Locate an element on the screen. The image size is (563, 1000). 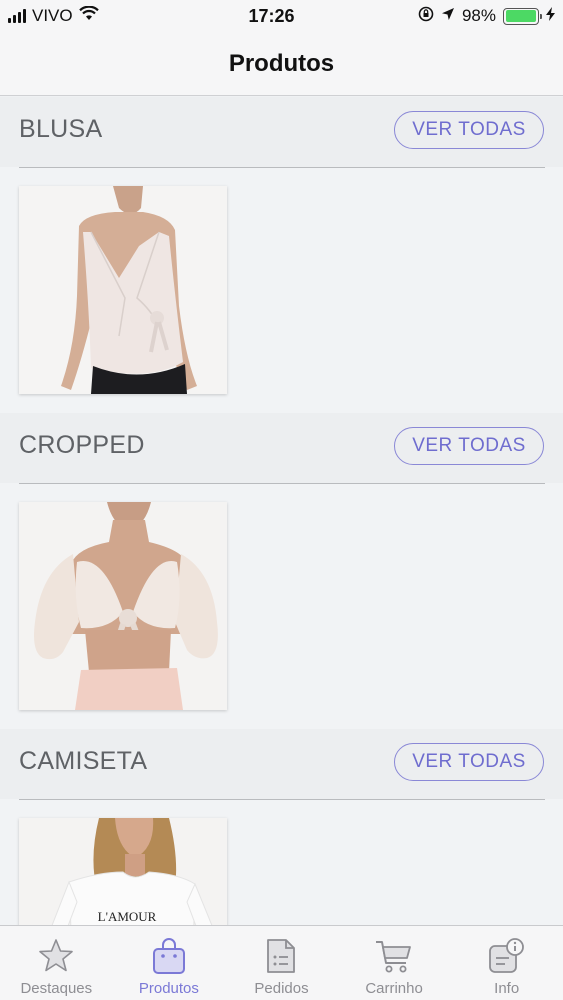
battery-icon is located at coordinates (522, 16).